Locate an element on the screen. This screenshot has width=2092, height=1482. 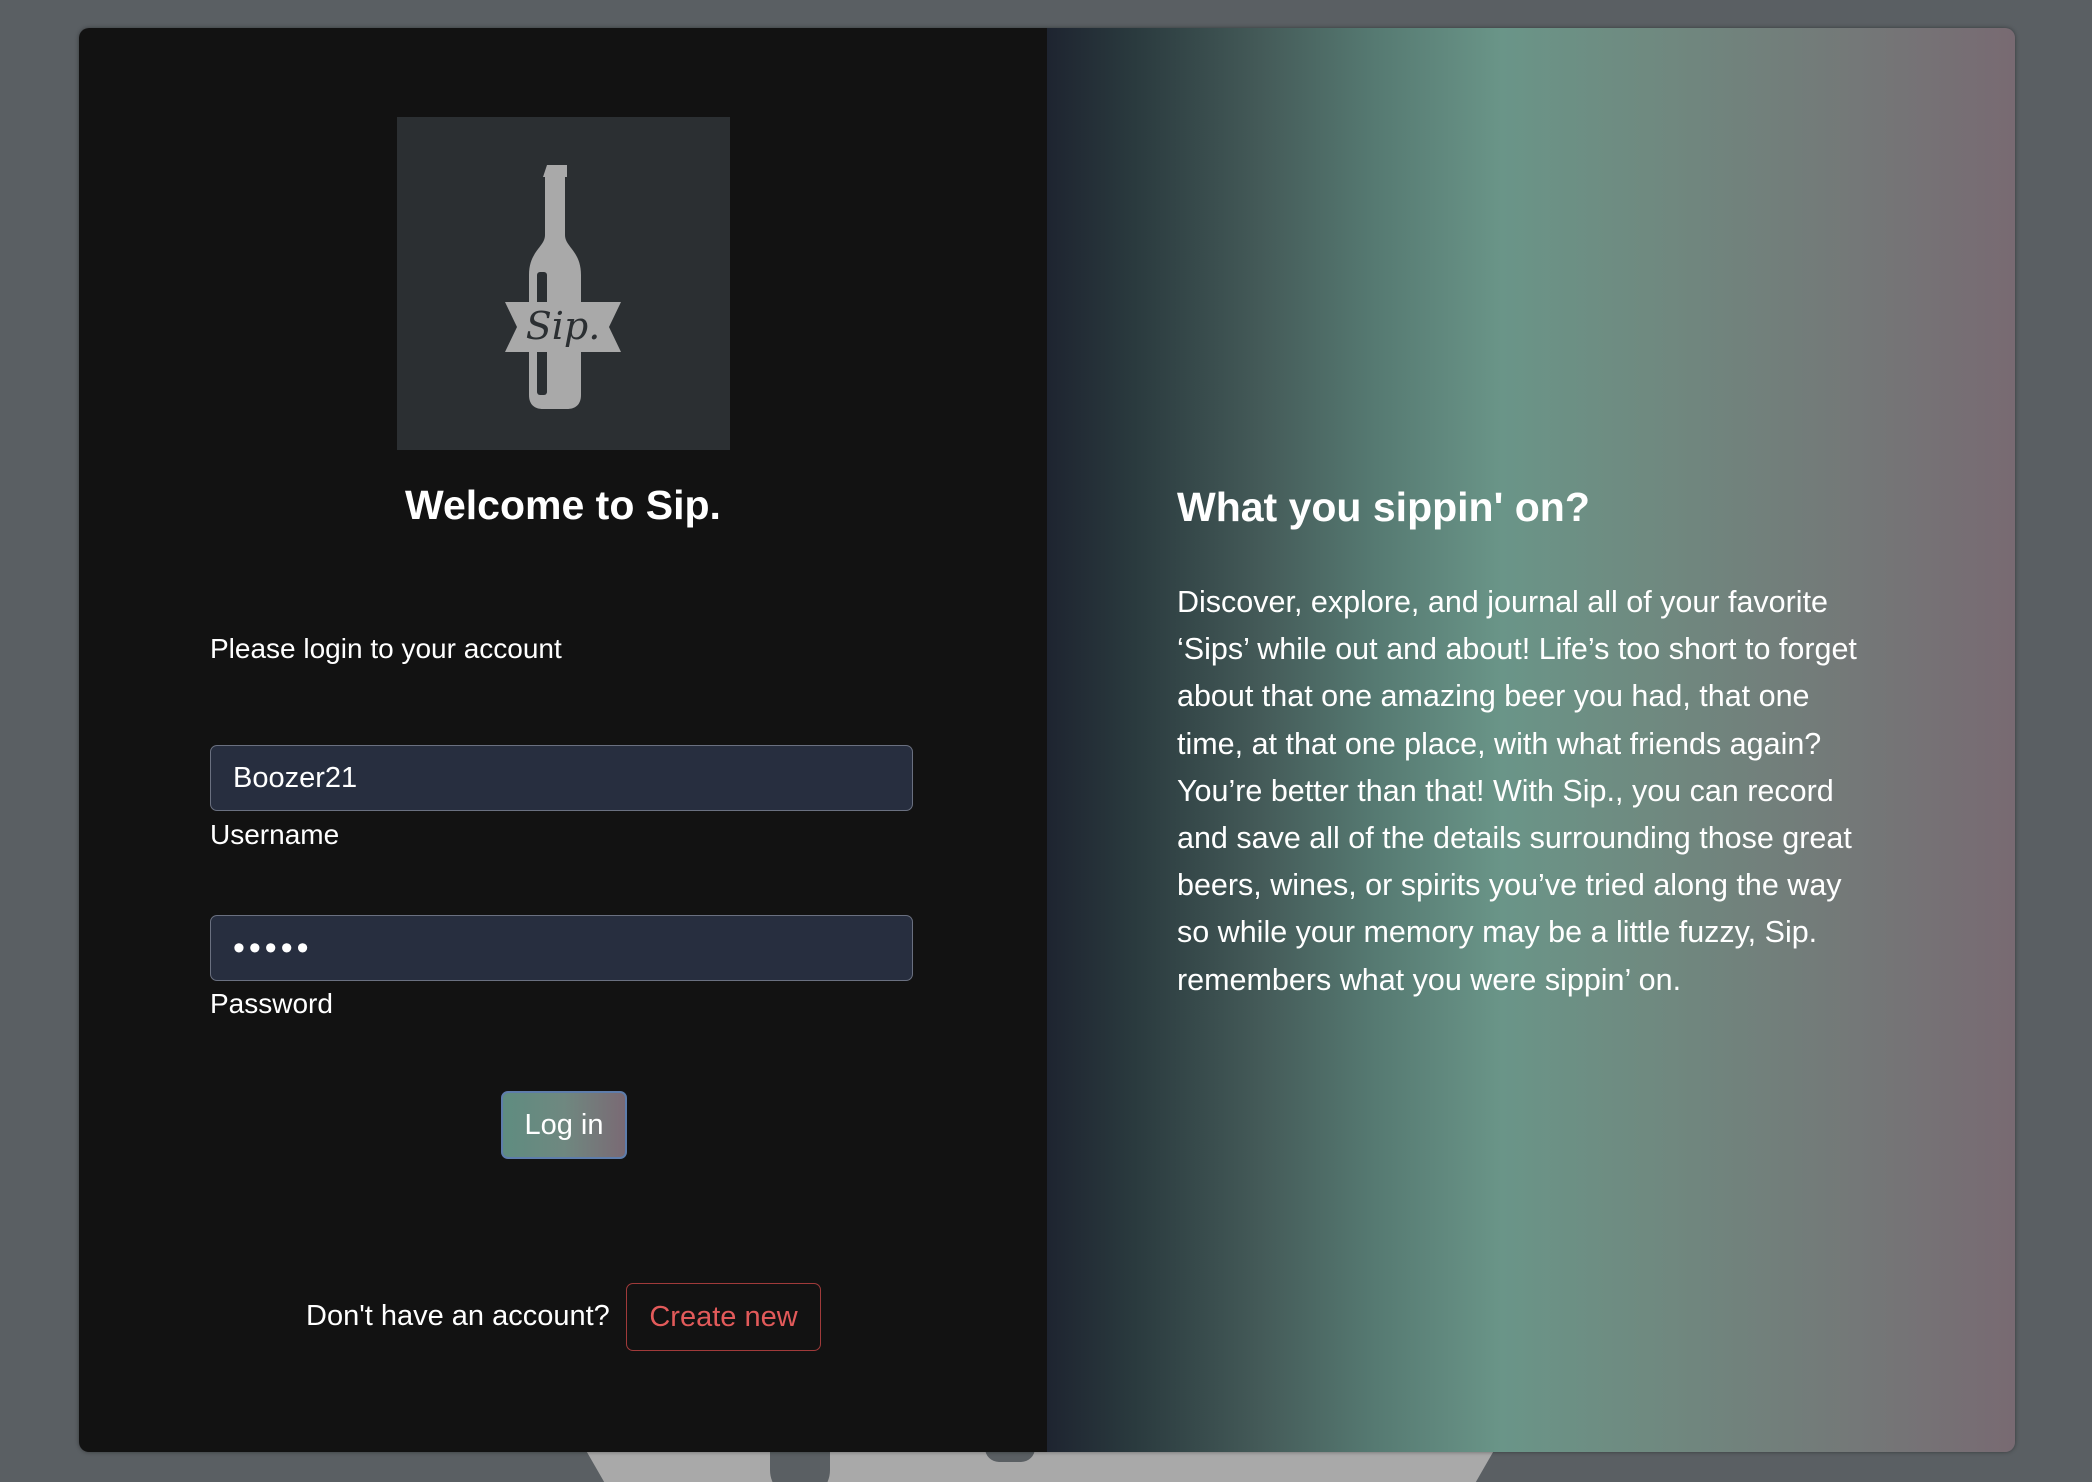
username-label: Username is located at coordinates (275, 834).